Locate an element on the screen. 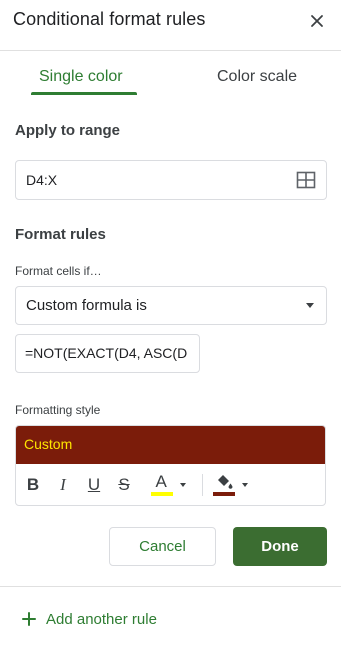  footer-divider is located at coordinates (170, 586).